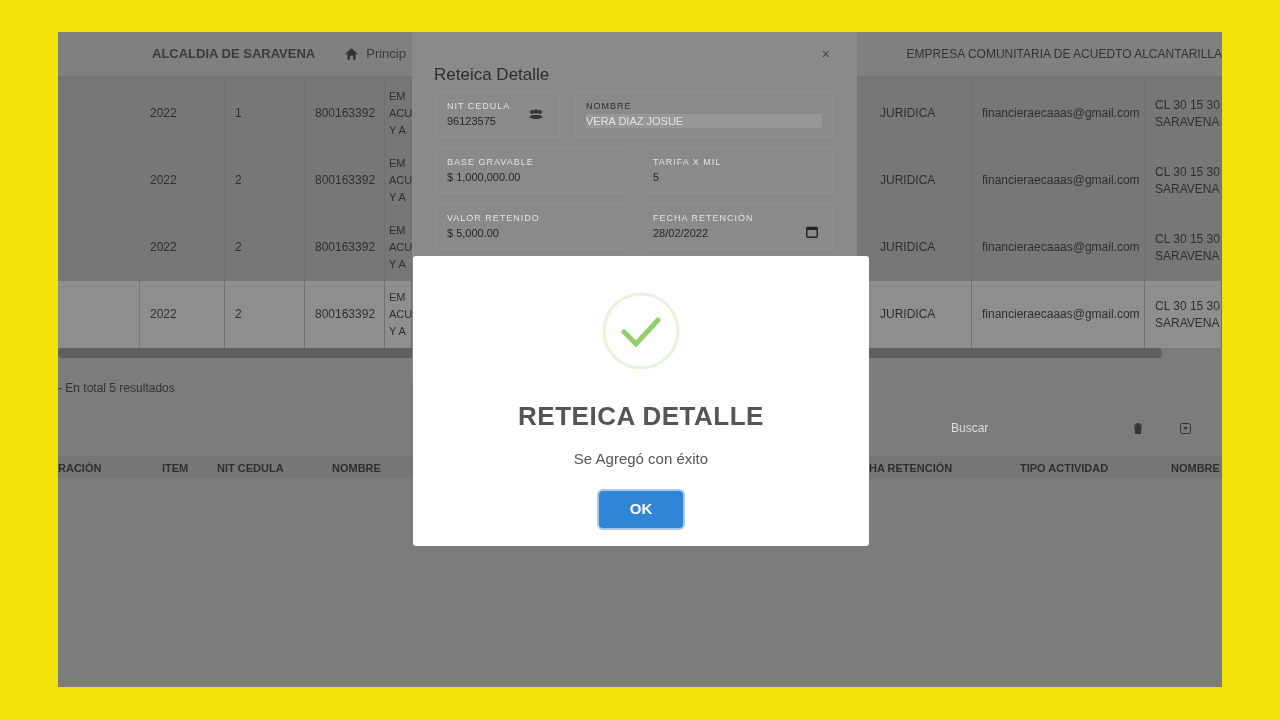 Image resolution: width=1280 pixels, height=720 pixels. I want to click on column-header: TIPO ACTIVIDAD, so click(1064, 468).